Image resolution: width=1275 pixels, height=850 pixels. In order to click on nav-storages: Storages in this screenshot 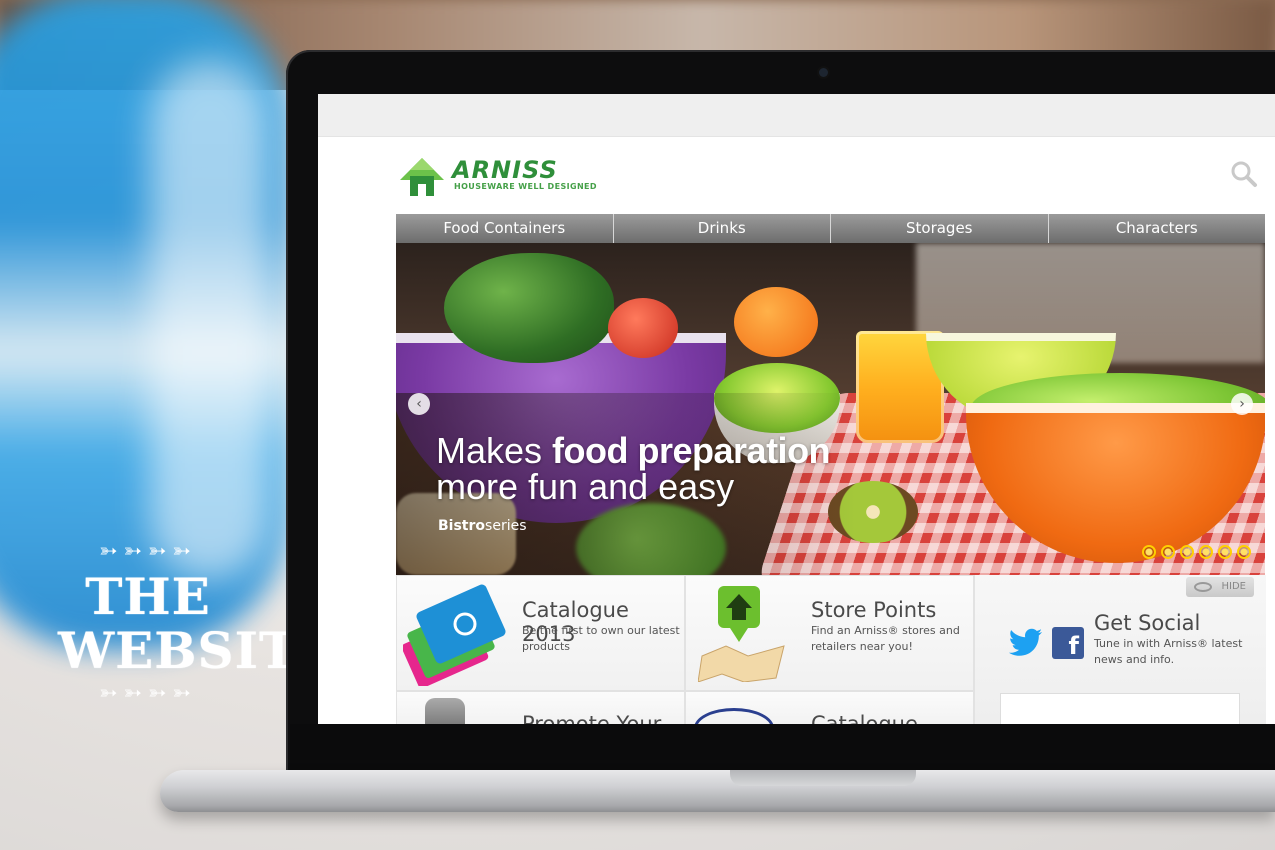, I will do `click(940, 228)`.